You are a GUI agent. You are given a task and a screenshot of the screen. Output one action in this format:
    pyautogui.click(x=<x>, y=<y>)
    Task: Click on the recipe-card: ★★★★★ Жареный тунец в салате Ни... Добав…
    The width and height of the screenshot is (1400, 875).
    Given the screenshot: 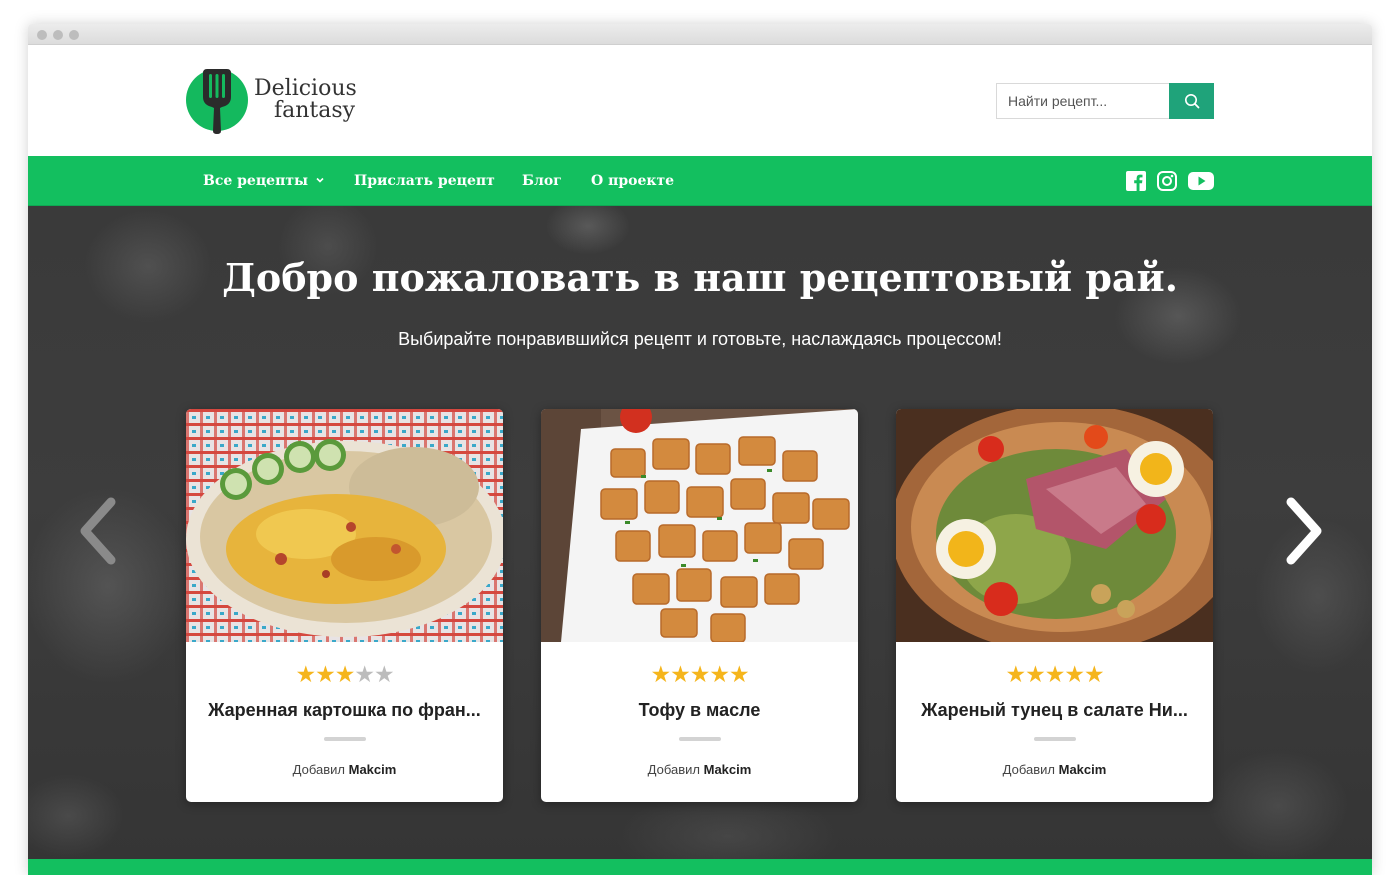 What is the action you would take?
    pyautogui.click(x=1054, y=605)
    